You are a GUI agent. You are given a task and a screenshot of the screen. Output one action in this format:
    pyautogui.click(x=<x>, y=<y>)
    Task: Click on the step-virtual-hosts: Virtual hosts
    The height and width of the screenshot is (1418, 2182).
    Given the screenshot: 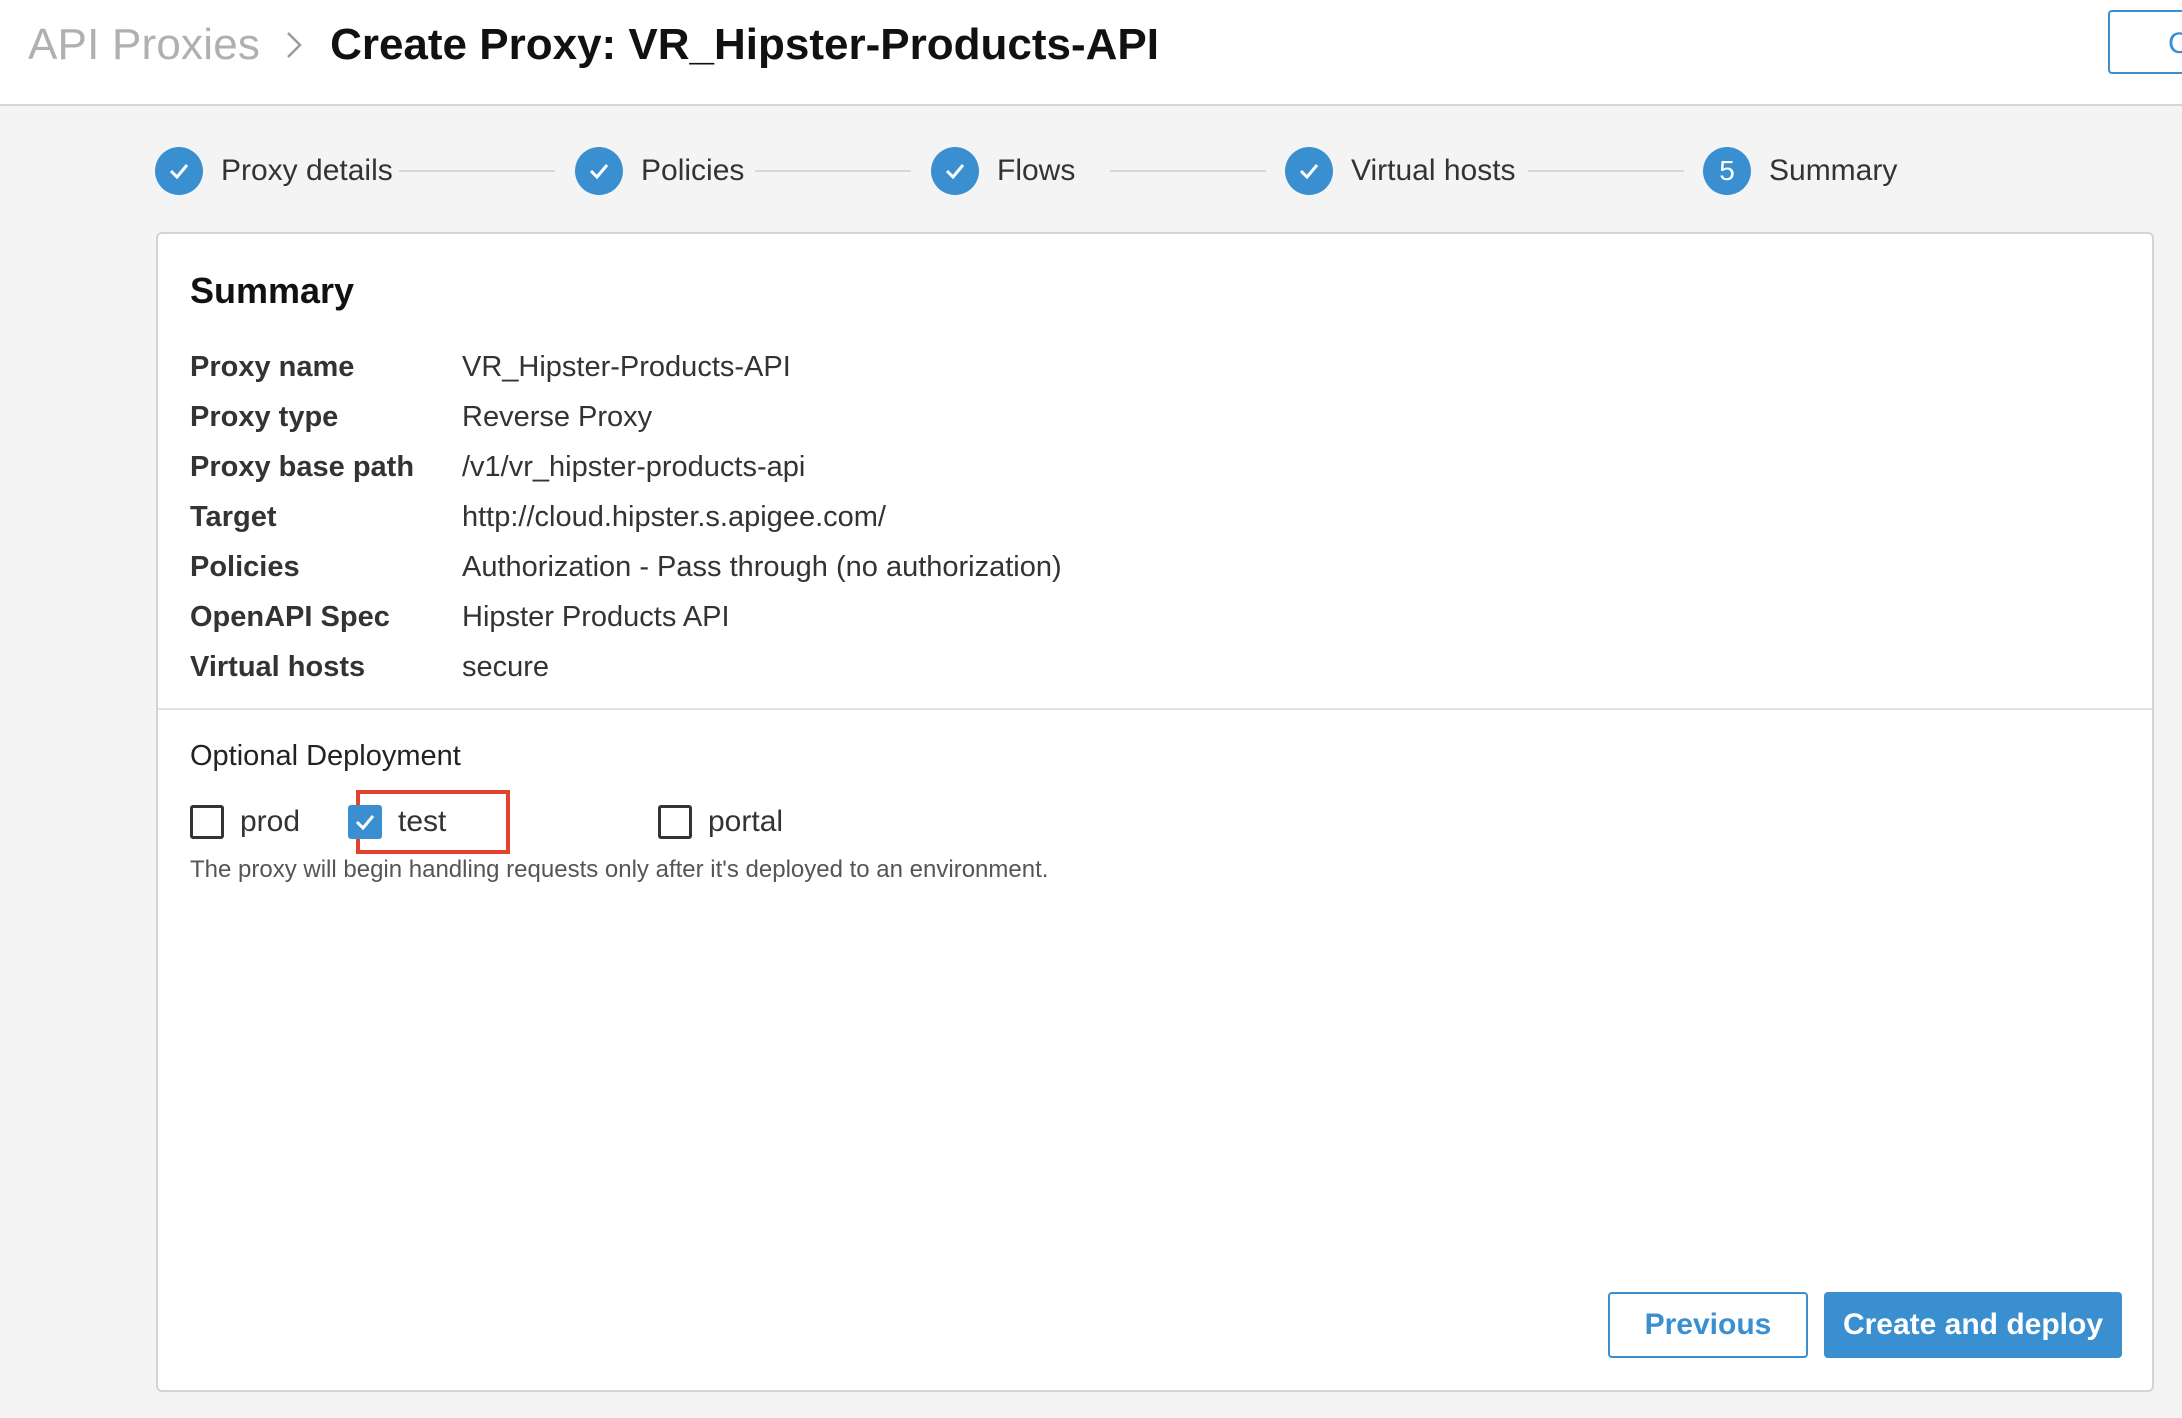 What is the action you would take?
    pyautogui.click(x=1400, y=171)
    